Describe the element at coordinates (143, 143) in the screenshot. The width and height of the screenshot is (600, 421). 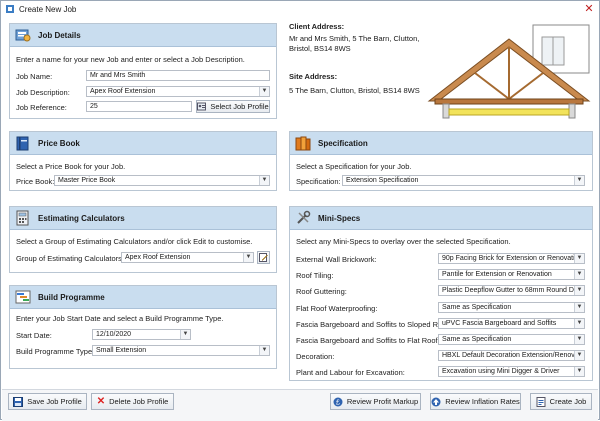
I see `price-book-header: Price Book` at that location.